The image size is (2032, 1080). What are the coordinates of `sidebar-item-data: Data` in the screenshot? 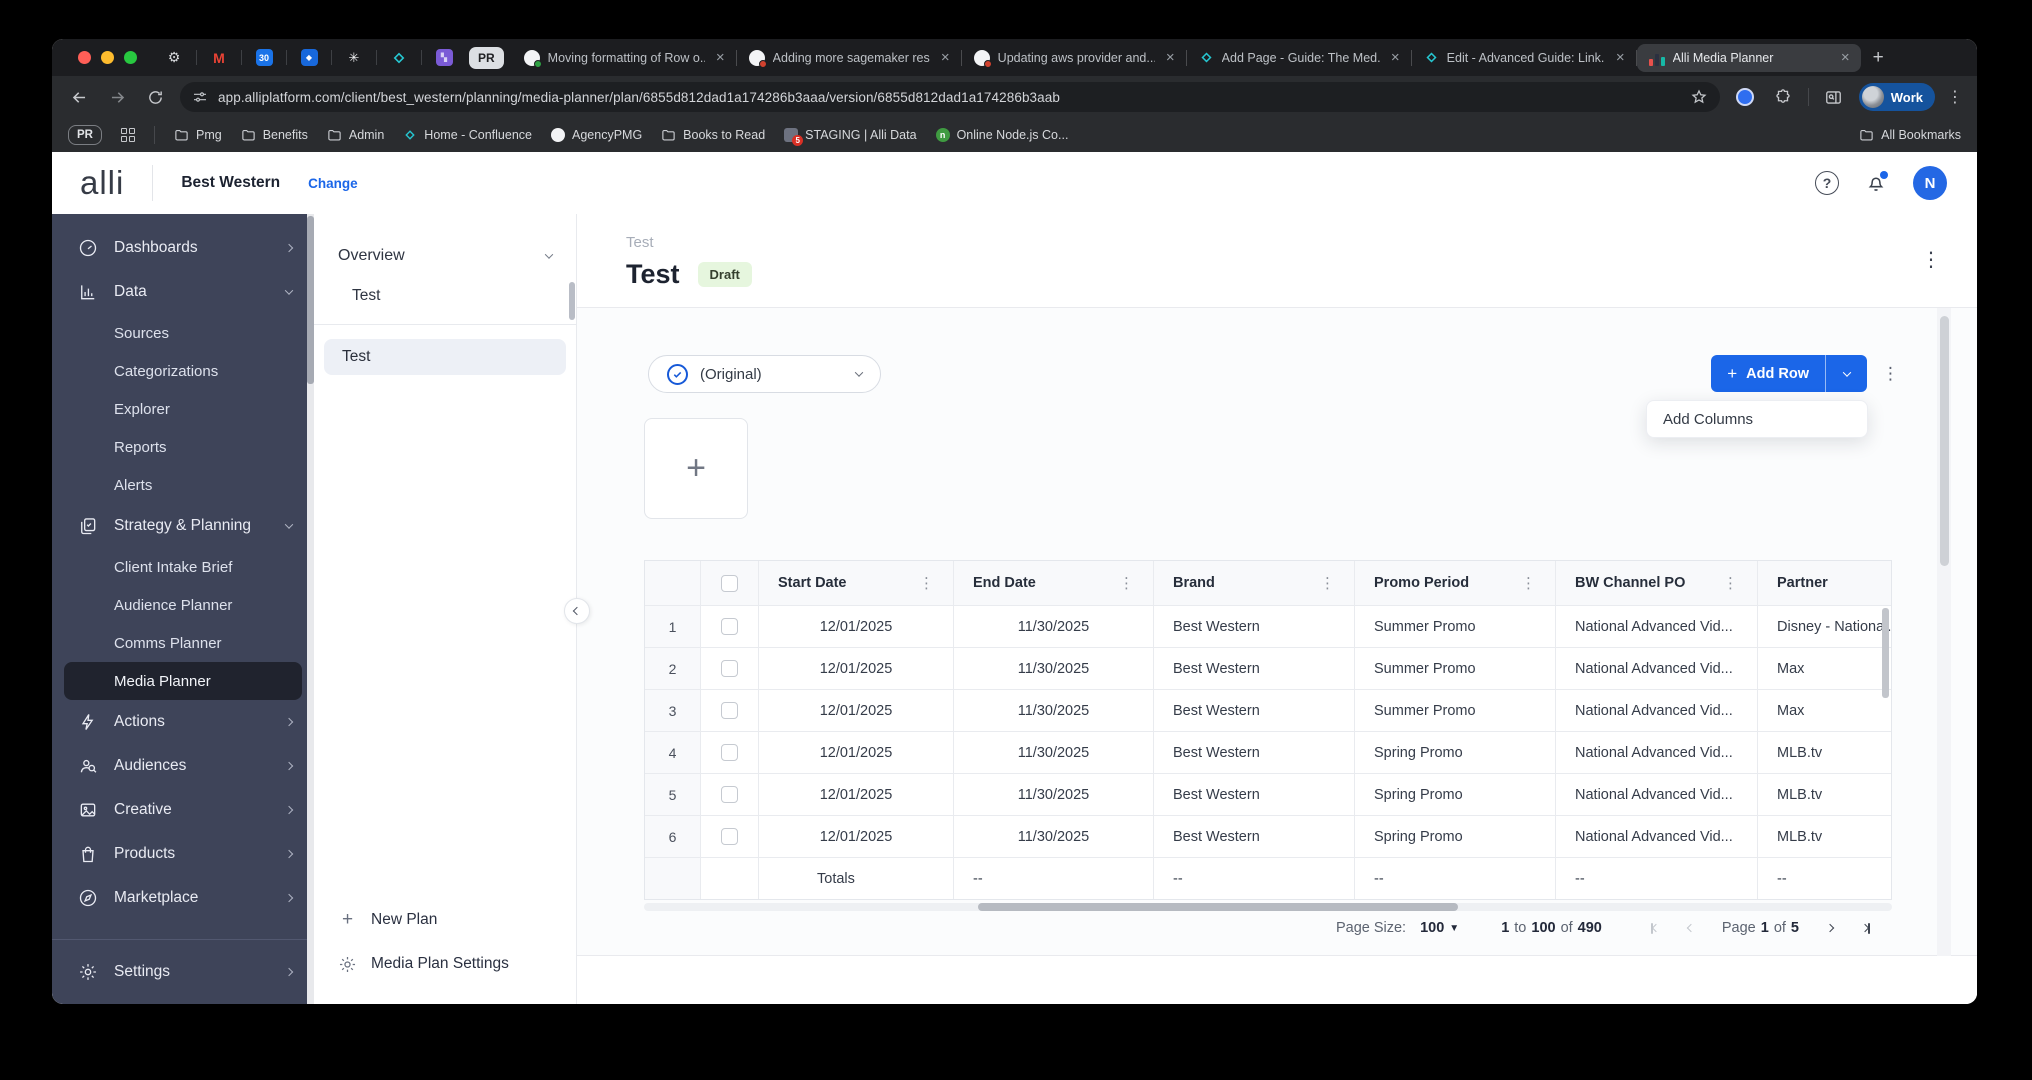 It's located at (183, 292).